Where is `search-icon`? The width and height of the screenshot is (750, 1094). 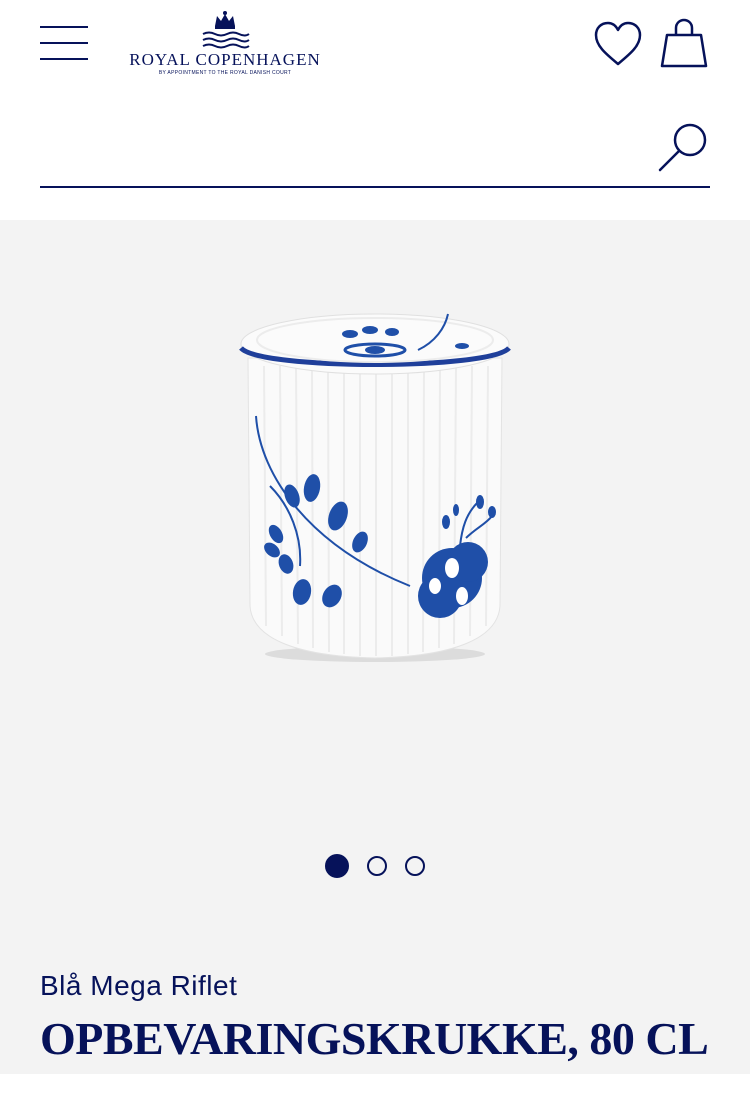
search-icon is located at coordinates (682, 147).